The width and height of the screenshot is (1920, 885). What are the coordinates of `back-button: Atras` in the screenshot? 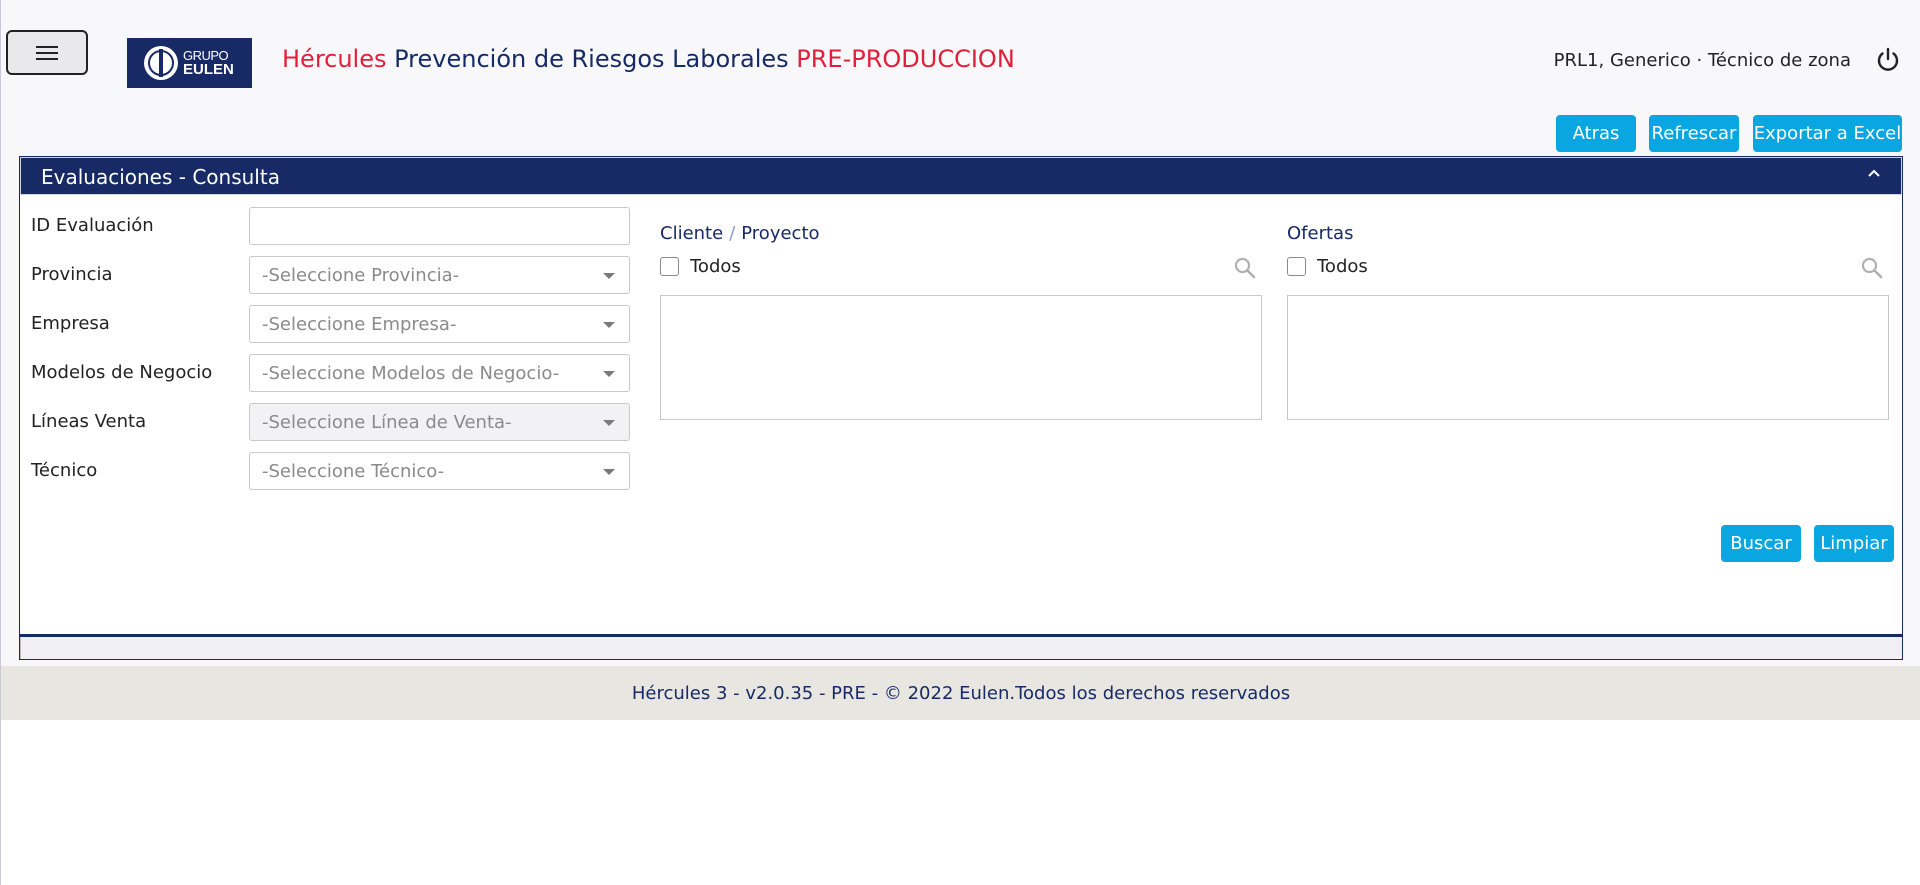 It's located at (1596, 133).